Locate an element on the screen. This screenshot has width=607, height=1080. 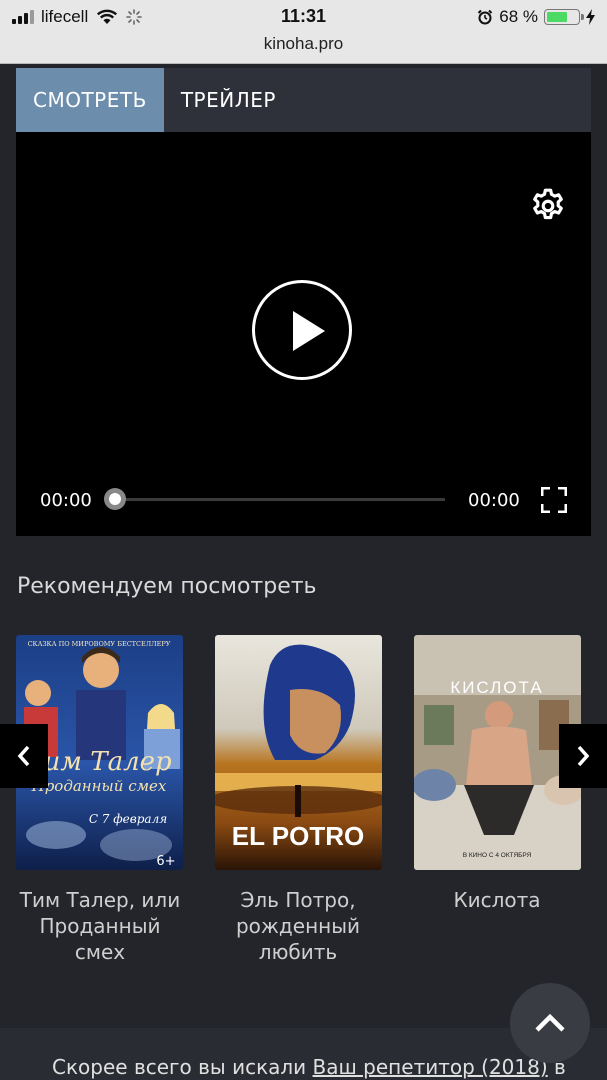
tab-trailer: ТРЕЙЛЕР is located at coordinates (228, 100).